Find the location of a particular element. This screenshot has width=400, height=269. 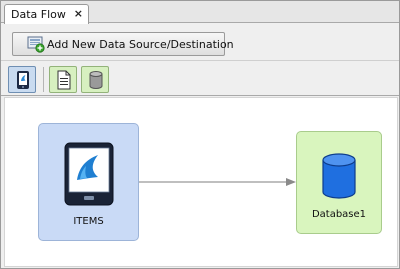

add-data-source-label: Add New Data Source/Destination is located at coordinates (140, 44).